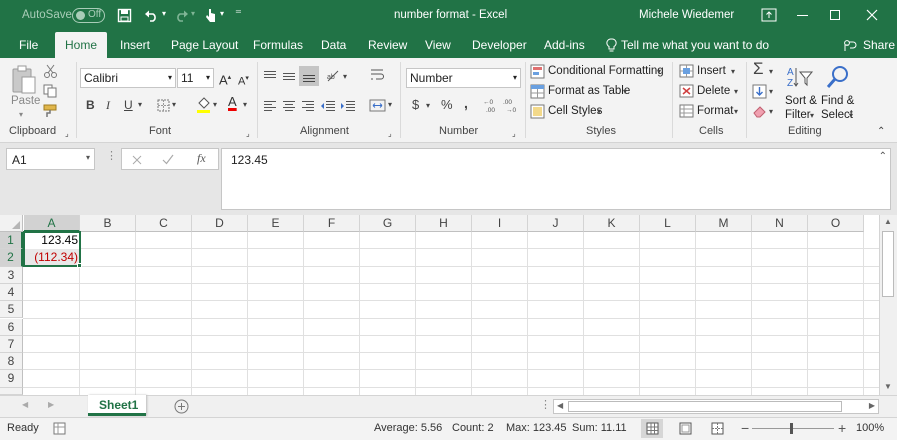 This screenshot has height=440, width=897. Describe the element at coordinates (11, 327) in the screenshot. I see `row-header-6: 6` at that location.